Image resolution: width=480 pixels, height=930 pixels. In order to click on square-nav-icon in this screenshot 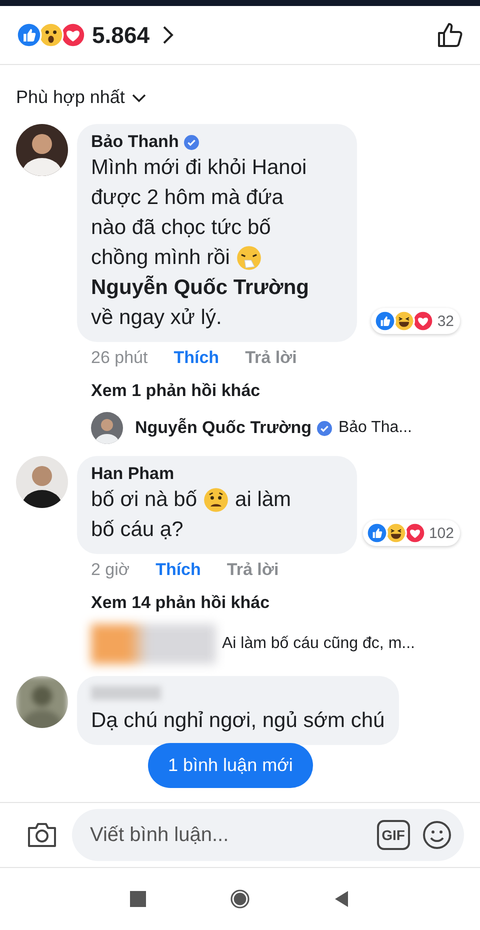, I will do `click(138, 899)`.